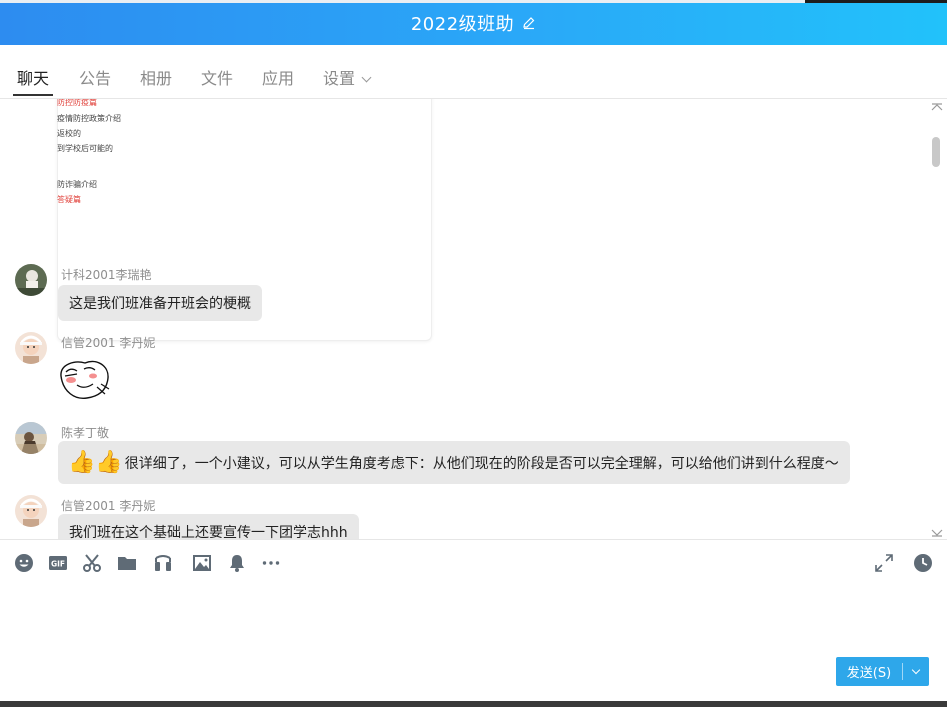  What do you see at coordinates (69, 199) in the screenshot?
I see `doc-line: 答疑篇` at bounding box center [69, 199].